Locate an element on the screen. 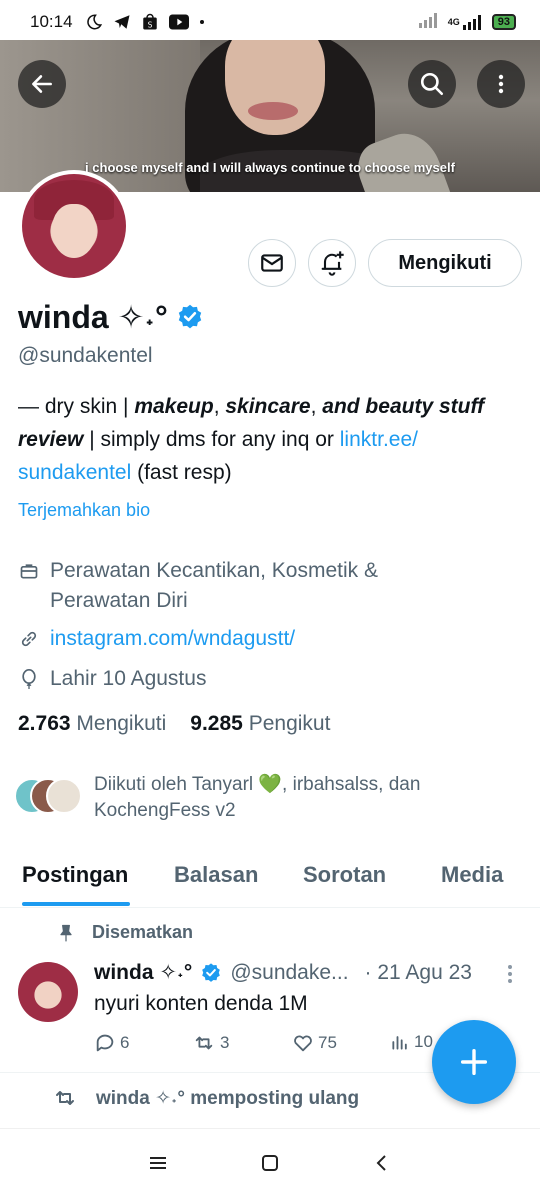  back-nav-button is located at coordinates (382, 1165).